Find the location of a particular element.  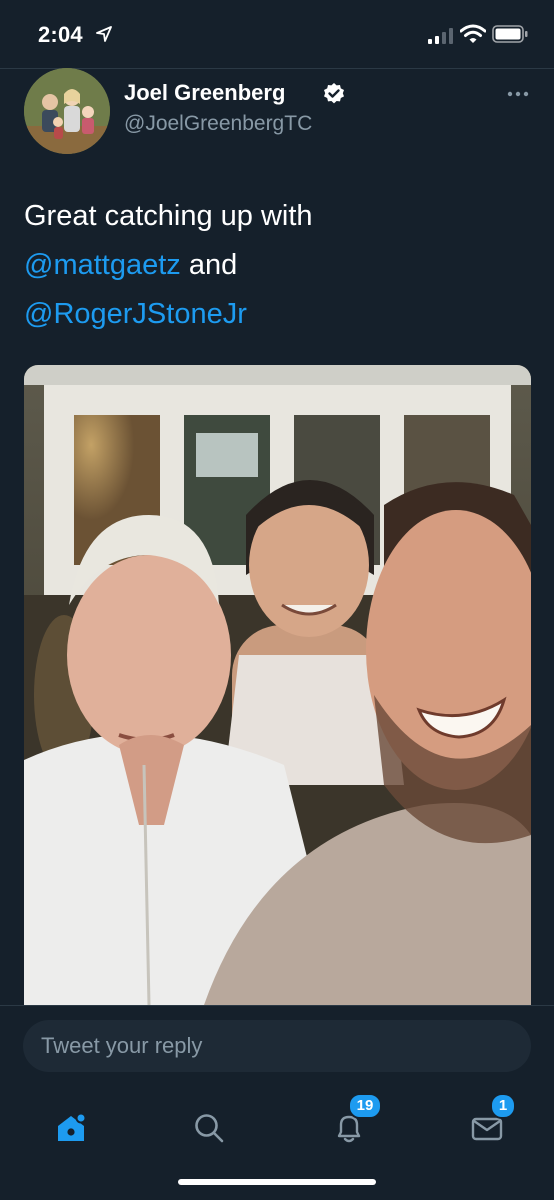

reply-bar: Tweet your reply is located at coordinates (277, 1045).